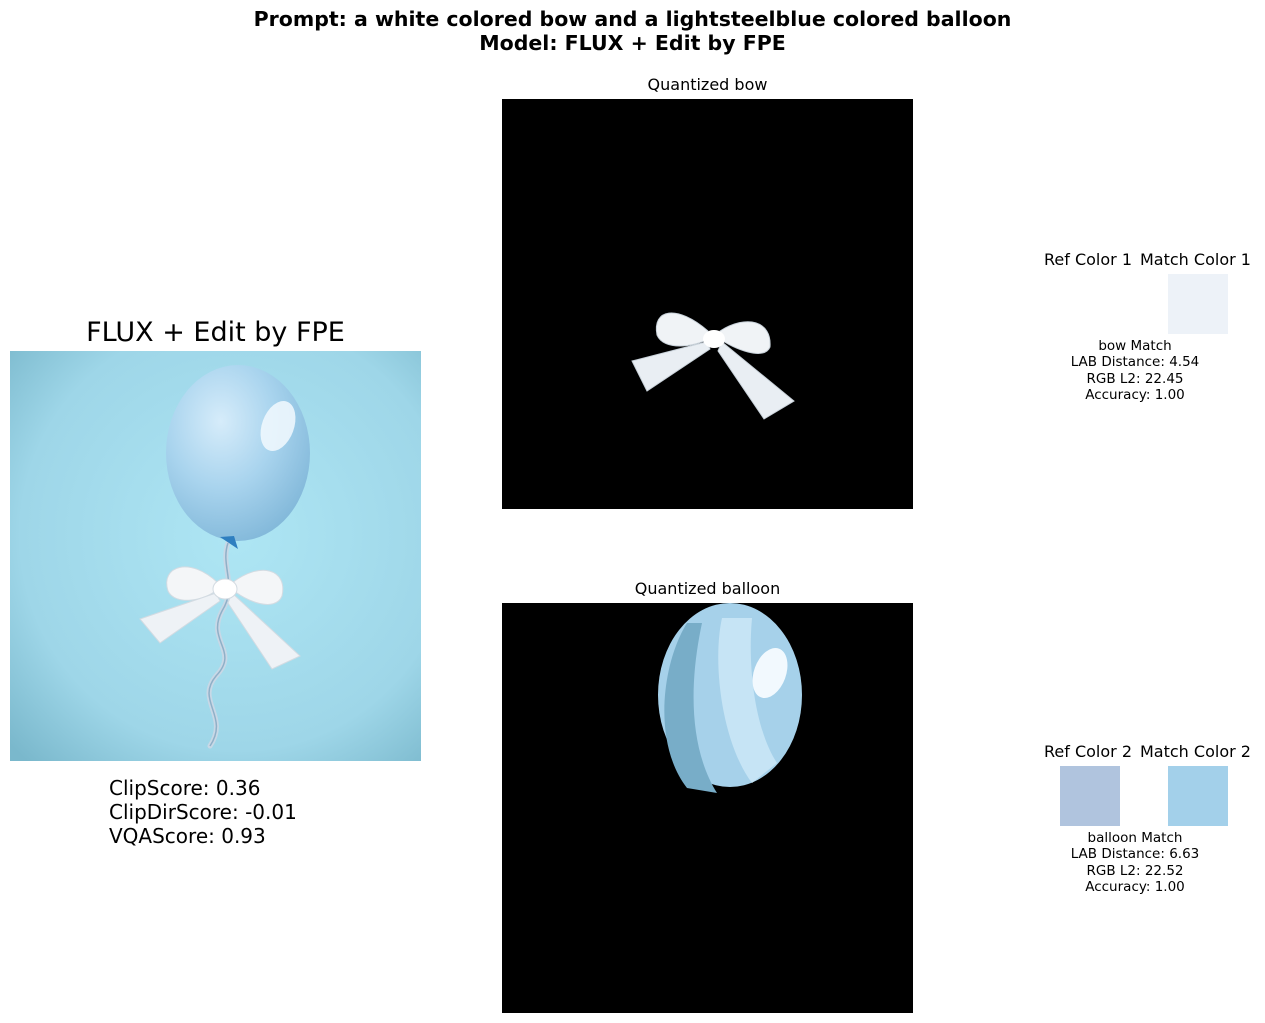 The width and height of the screenshot is (1265, 1023). Describe the element at coordinates (1195, 751) in the screenshot. I see `match-color-2-title: Match Color 2` at that location.